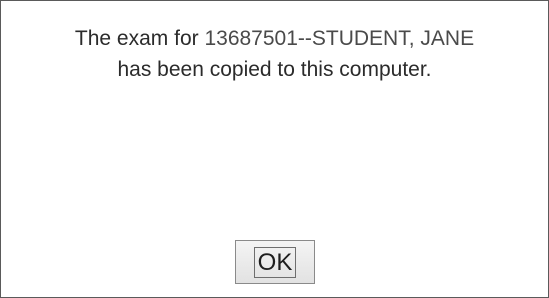  I want to click on ok-button-label: OK, so click(275, 262).